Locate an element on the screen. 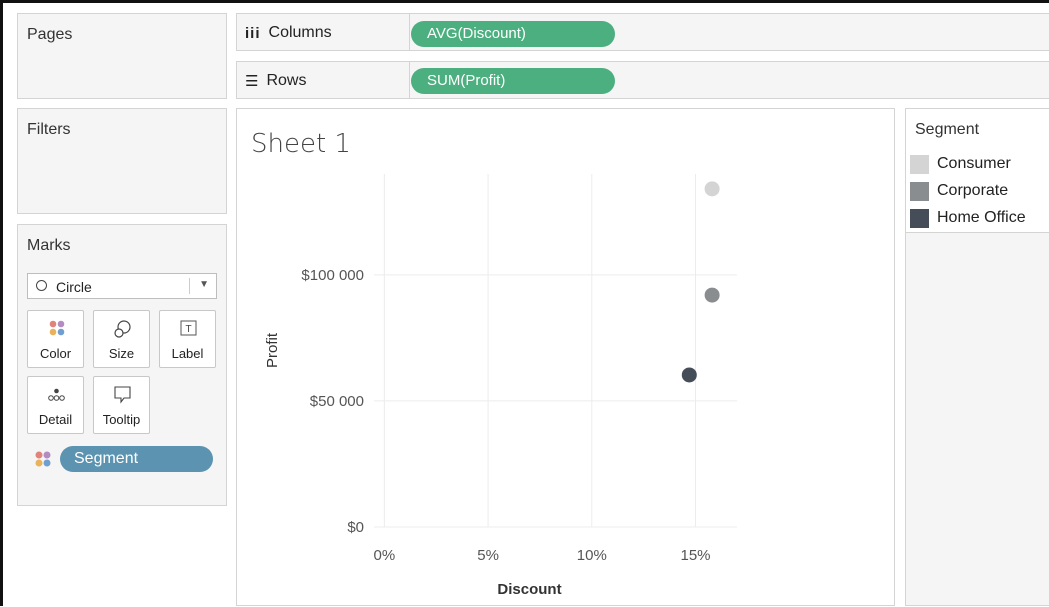 The height and width of the screenshot is (607, 1049). tooltip-icon is located at coordinates (122, 395).